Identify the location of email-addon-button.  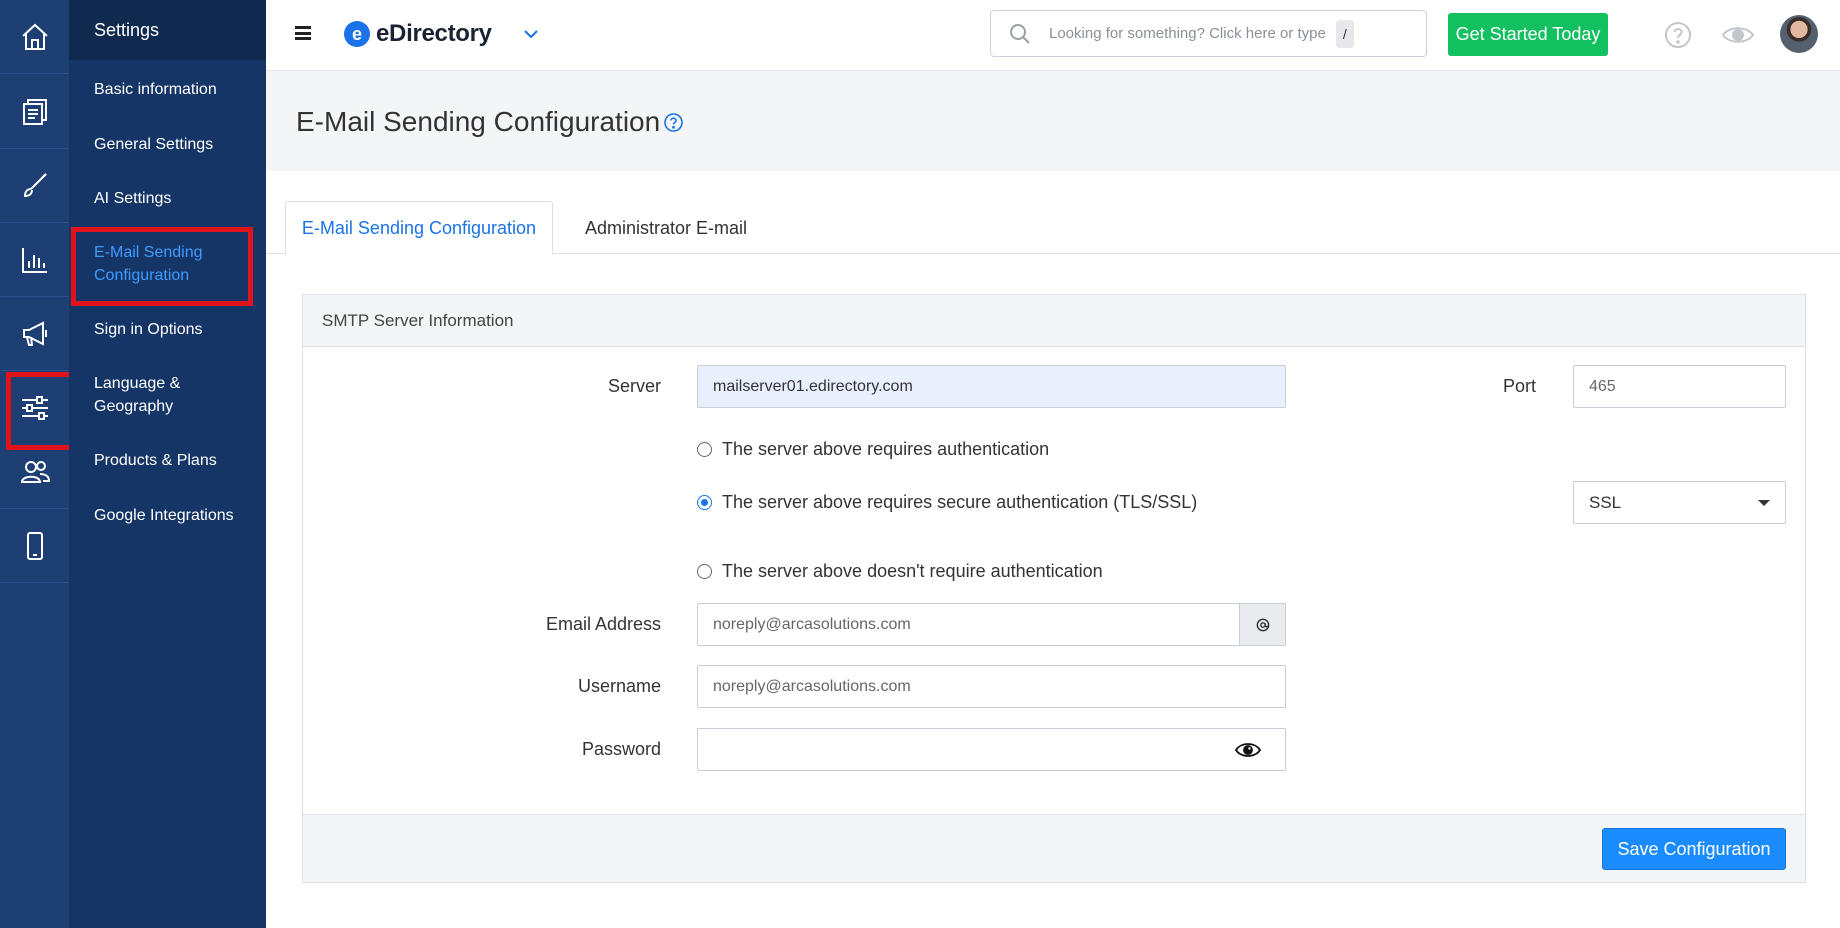
(1263, 624).